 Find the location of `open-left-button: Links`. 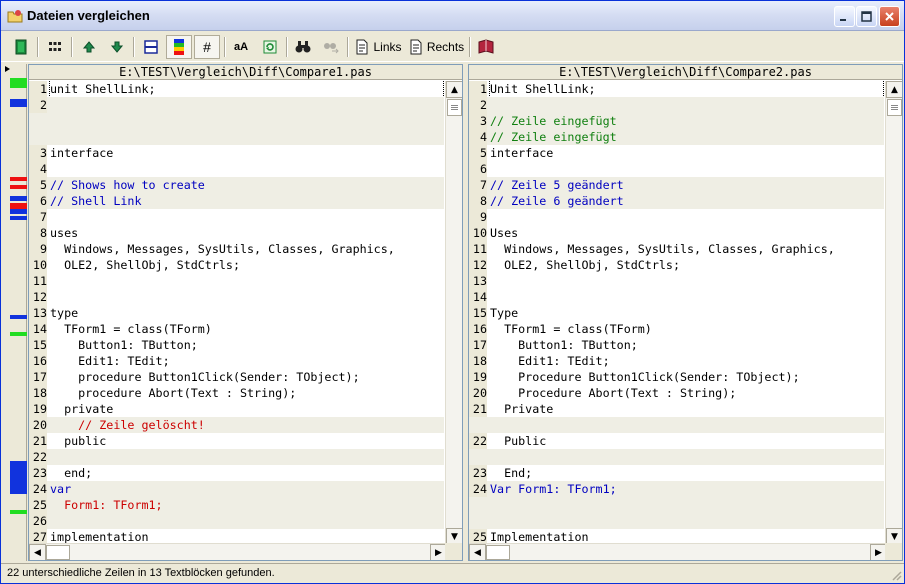

open-left-button: Links is located at coordinates (378, 47).